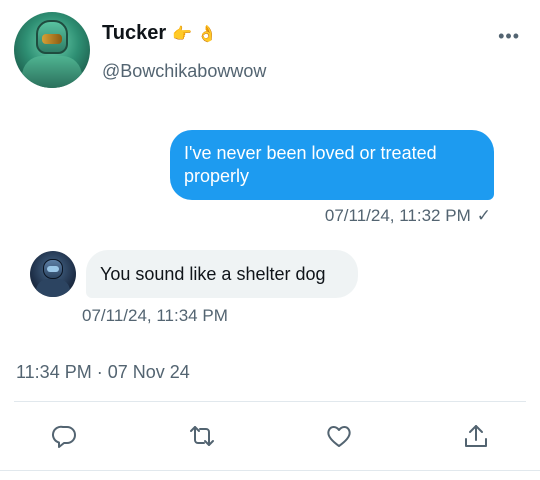  What do you see at coordinates (52, 72) in the screenshot?
I see `avatar-body` at bounding box center [52, 72].